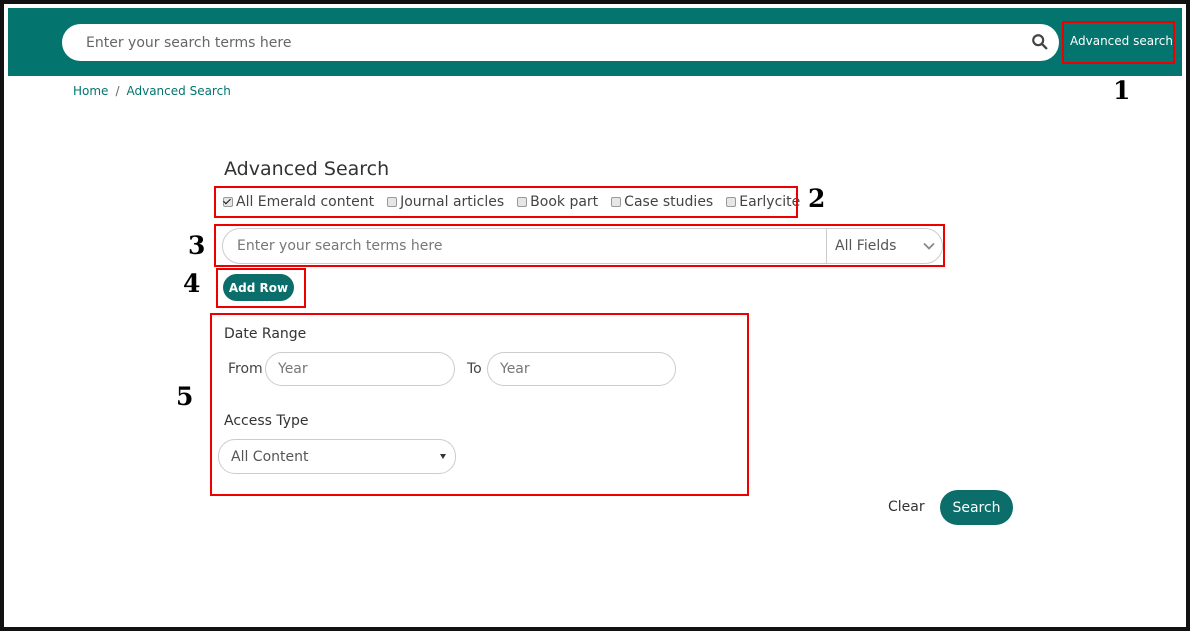  I want to click on annotation-number-3: 3, so click(197, 245).